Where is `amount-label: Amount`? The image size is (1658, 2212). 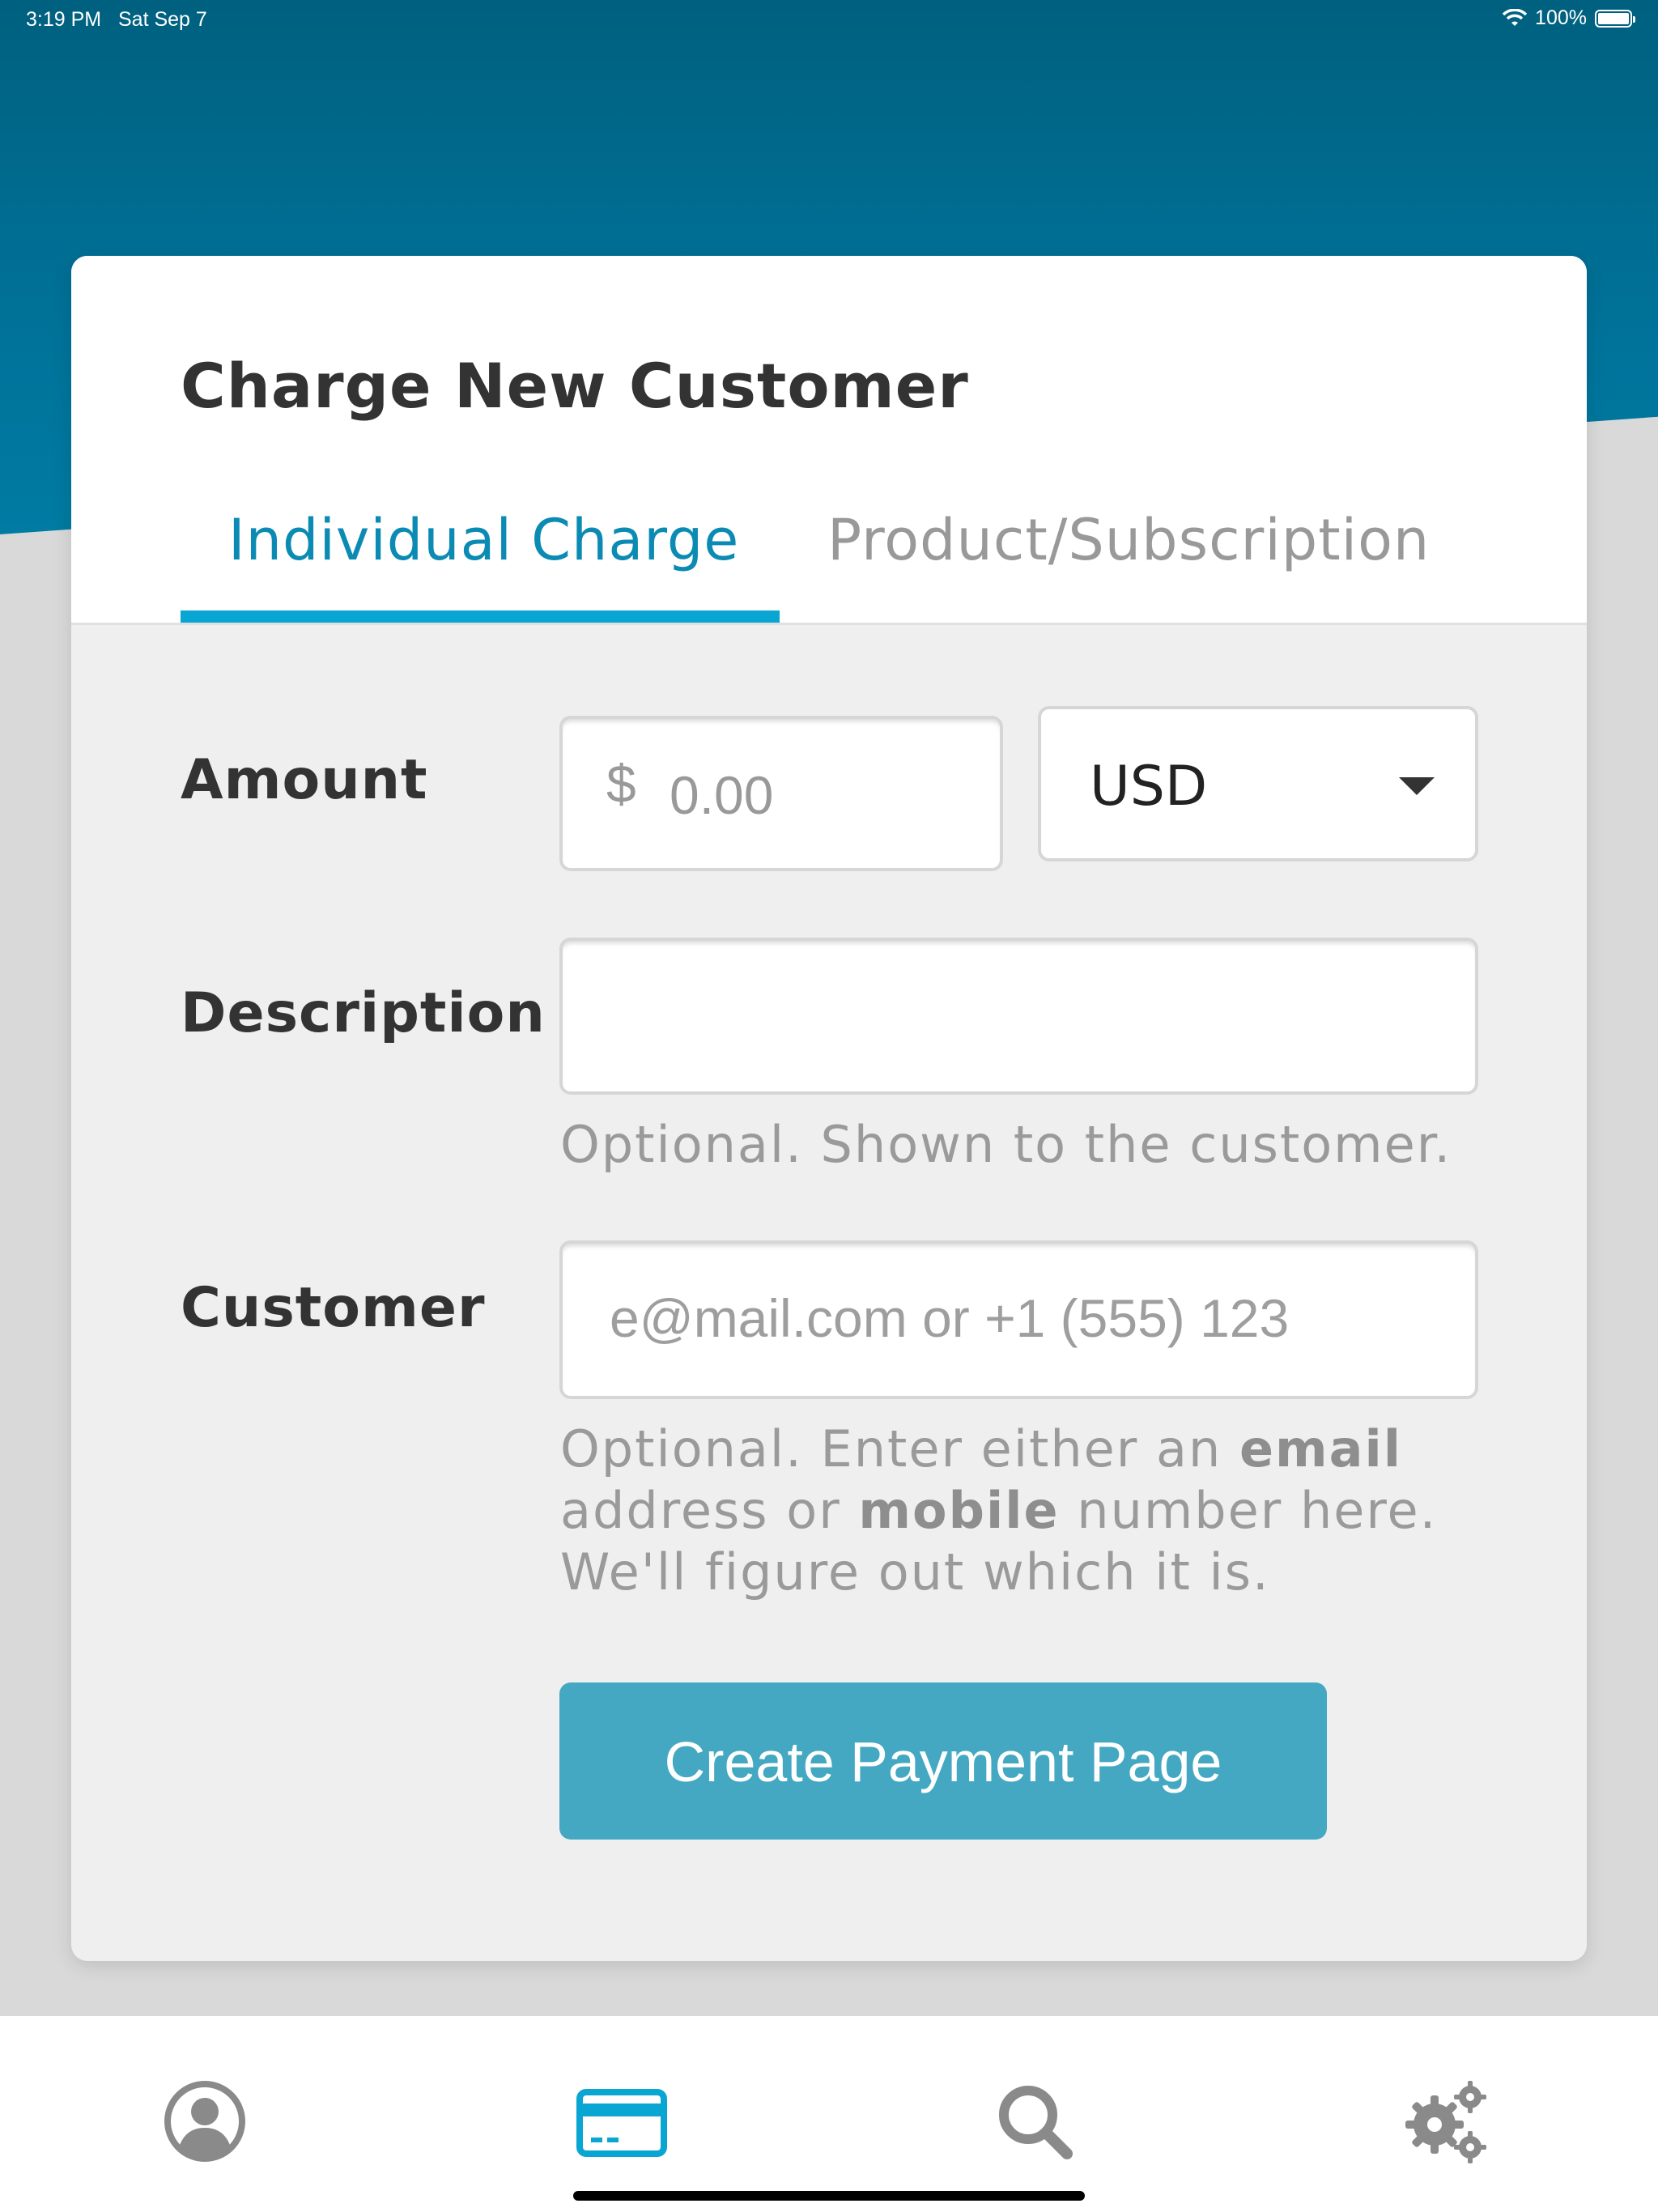
amount-label: Amount is located at coordinates (304, 780).